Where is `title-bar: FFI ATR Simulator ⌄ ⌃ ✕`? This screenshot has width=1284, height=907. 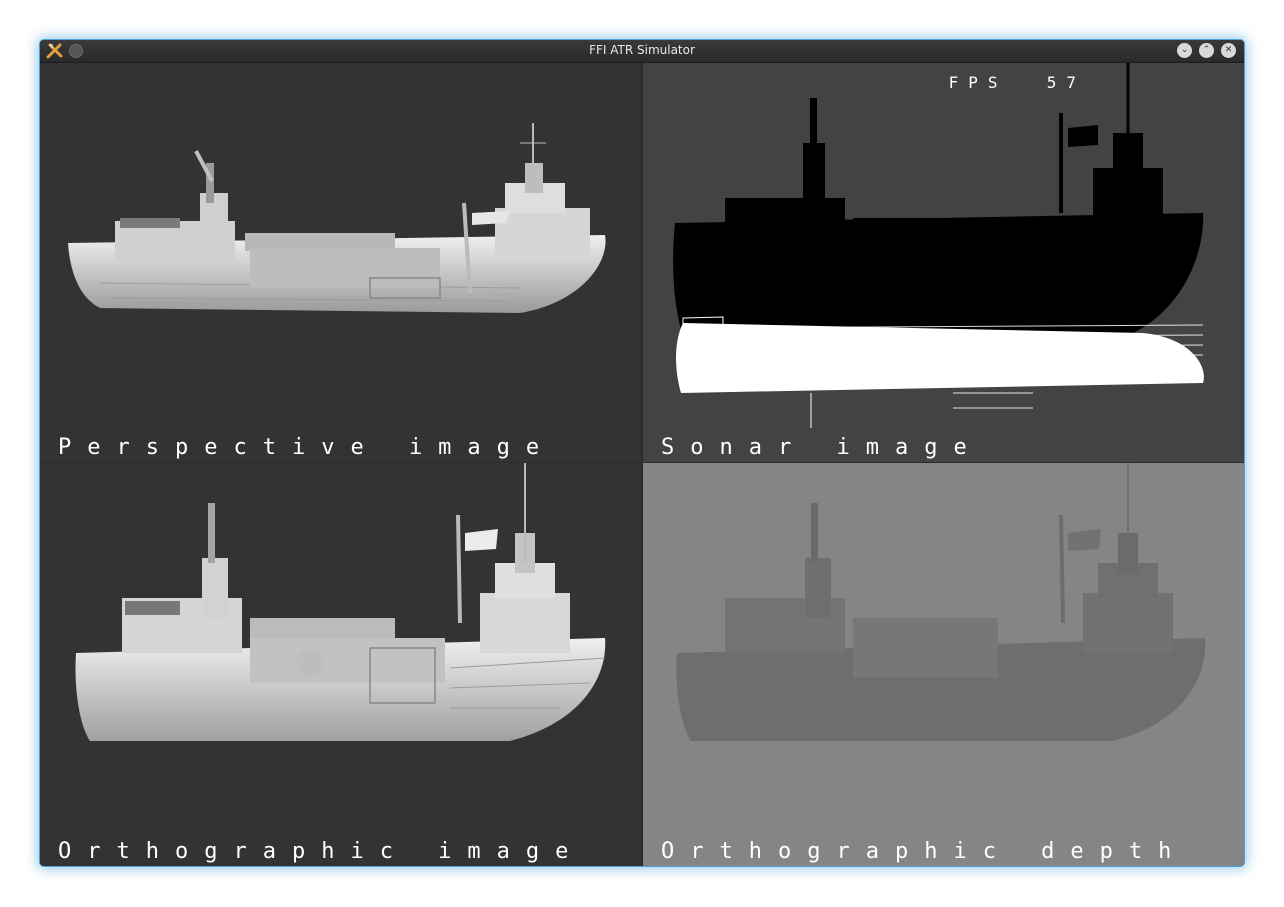 title-bar: FFI ATR Simulator ⌄ ⌃ ✕ is located at coordinates (642, 51).